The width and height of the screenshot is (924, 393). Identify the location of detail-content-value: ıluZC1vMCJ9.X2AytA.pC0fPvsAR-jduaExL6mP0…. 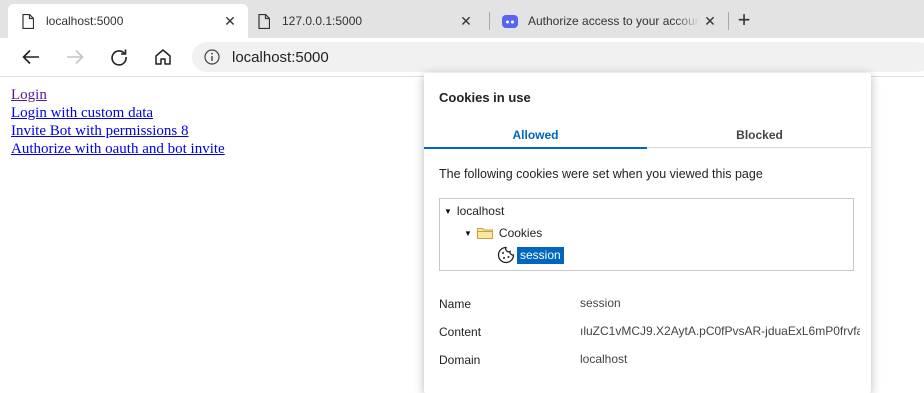
(720, 331).